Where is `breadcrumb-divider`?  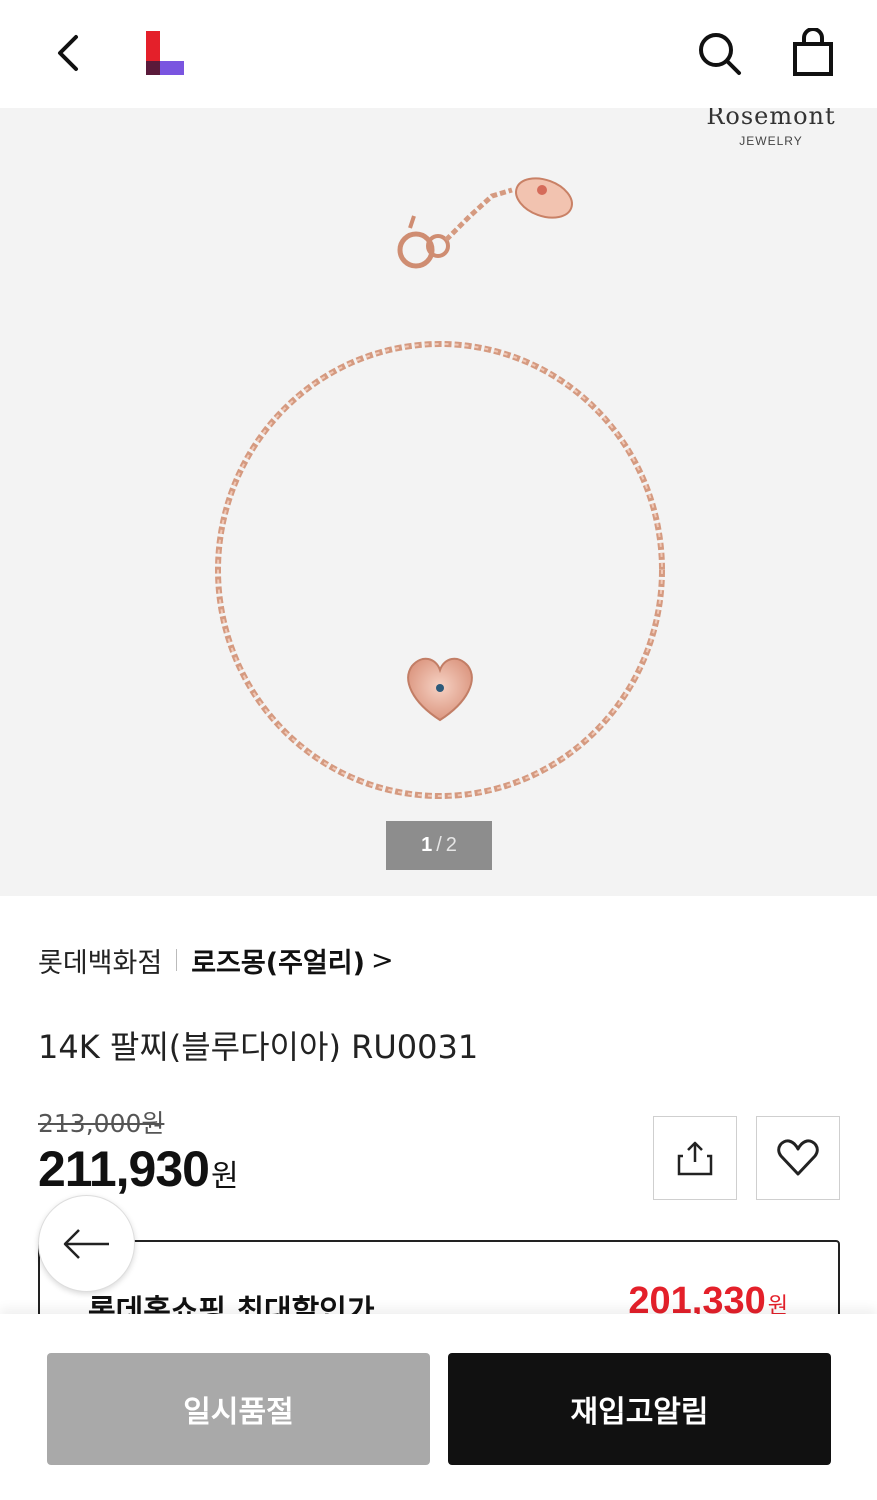 breadcrumb-divider is located at coordinates (177, 960).